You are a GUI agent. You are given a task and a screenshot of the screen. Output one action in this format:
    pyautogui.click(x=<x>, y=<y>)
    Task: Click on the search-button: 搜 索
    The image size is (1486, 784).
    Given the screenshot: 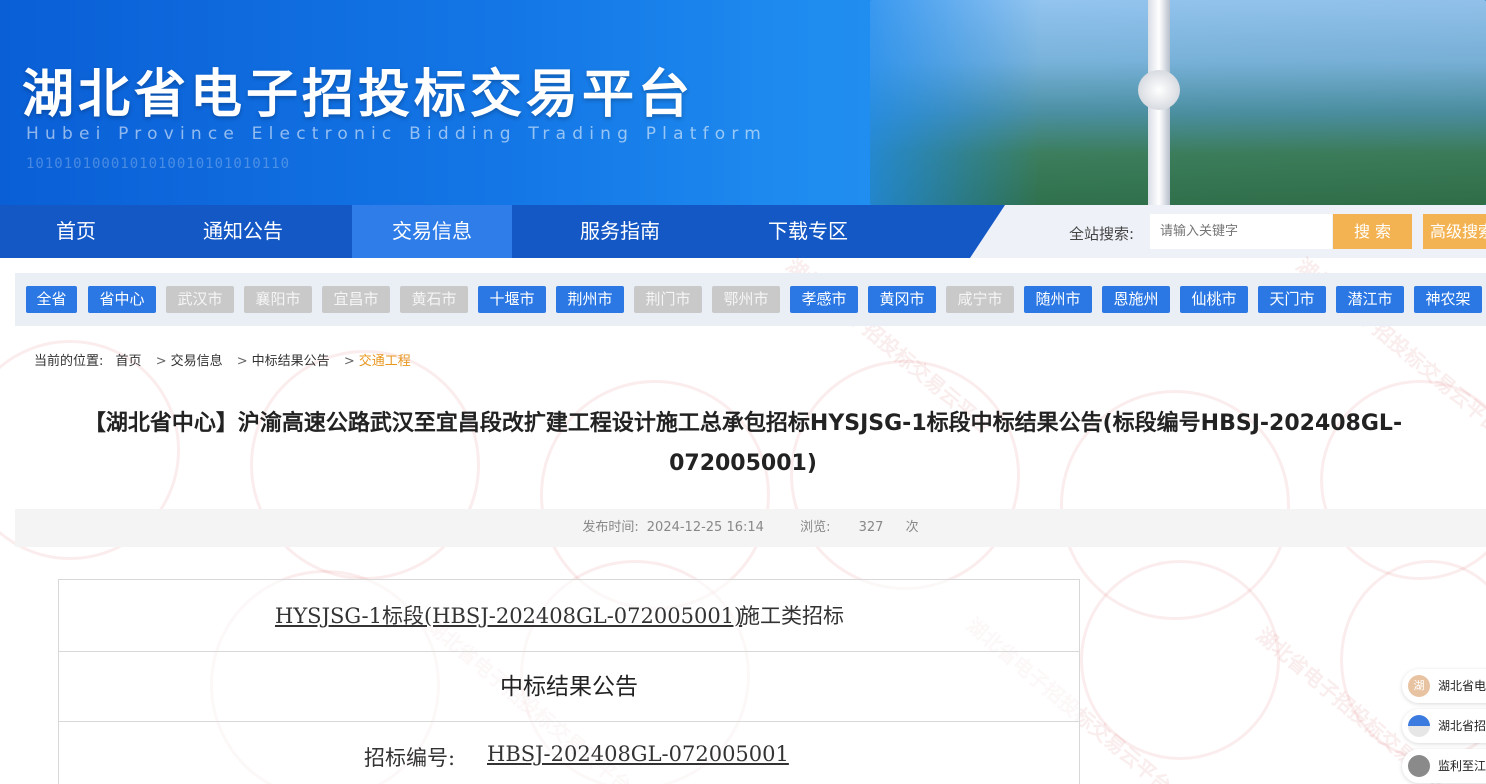 What is the action you would take?
    pyautogui.click(x=1372, y=231)
    